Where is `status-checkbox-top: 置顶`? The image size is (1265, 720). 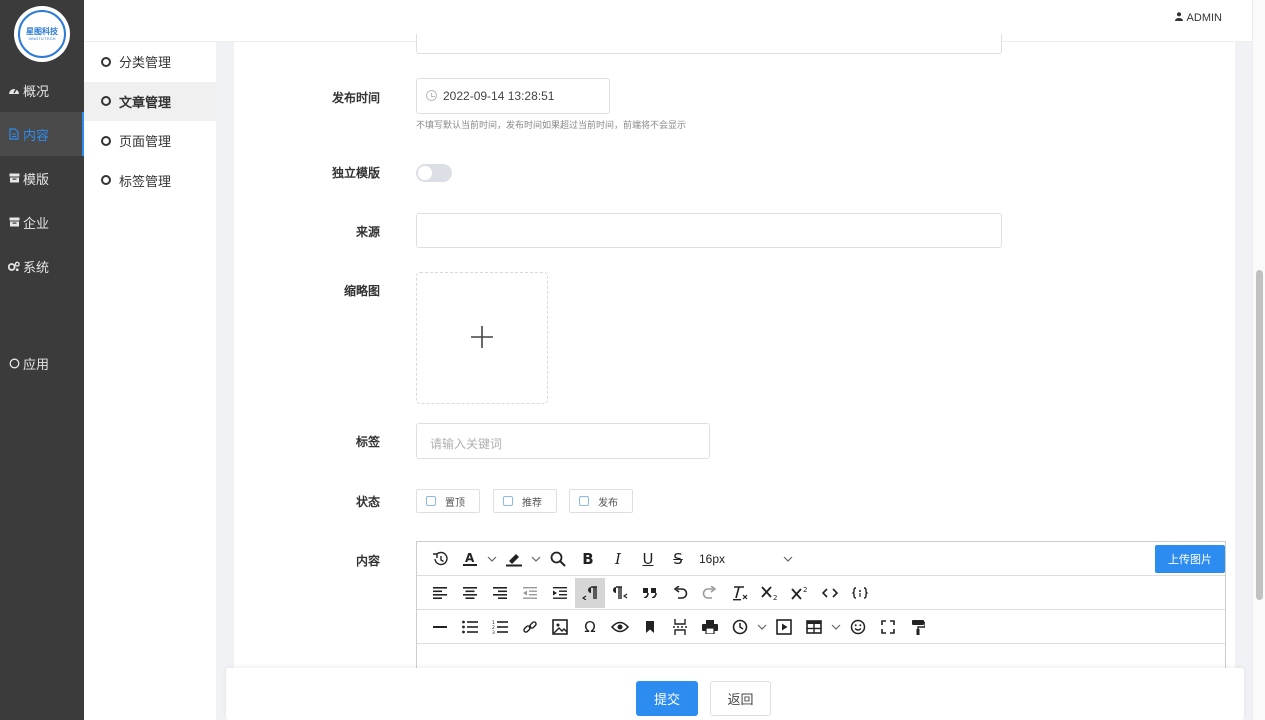 status-checkbox-top: 置顶 is located at coordinates (448, 501).